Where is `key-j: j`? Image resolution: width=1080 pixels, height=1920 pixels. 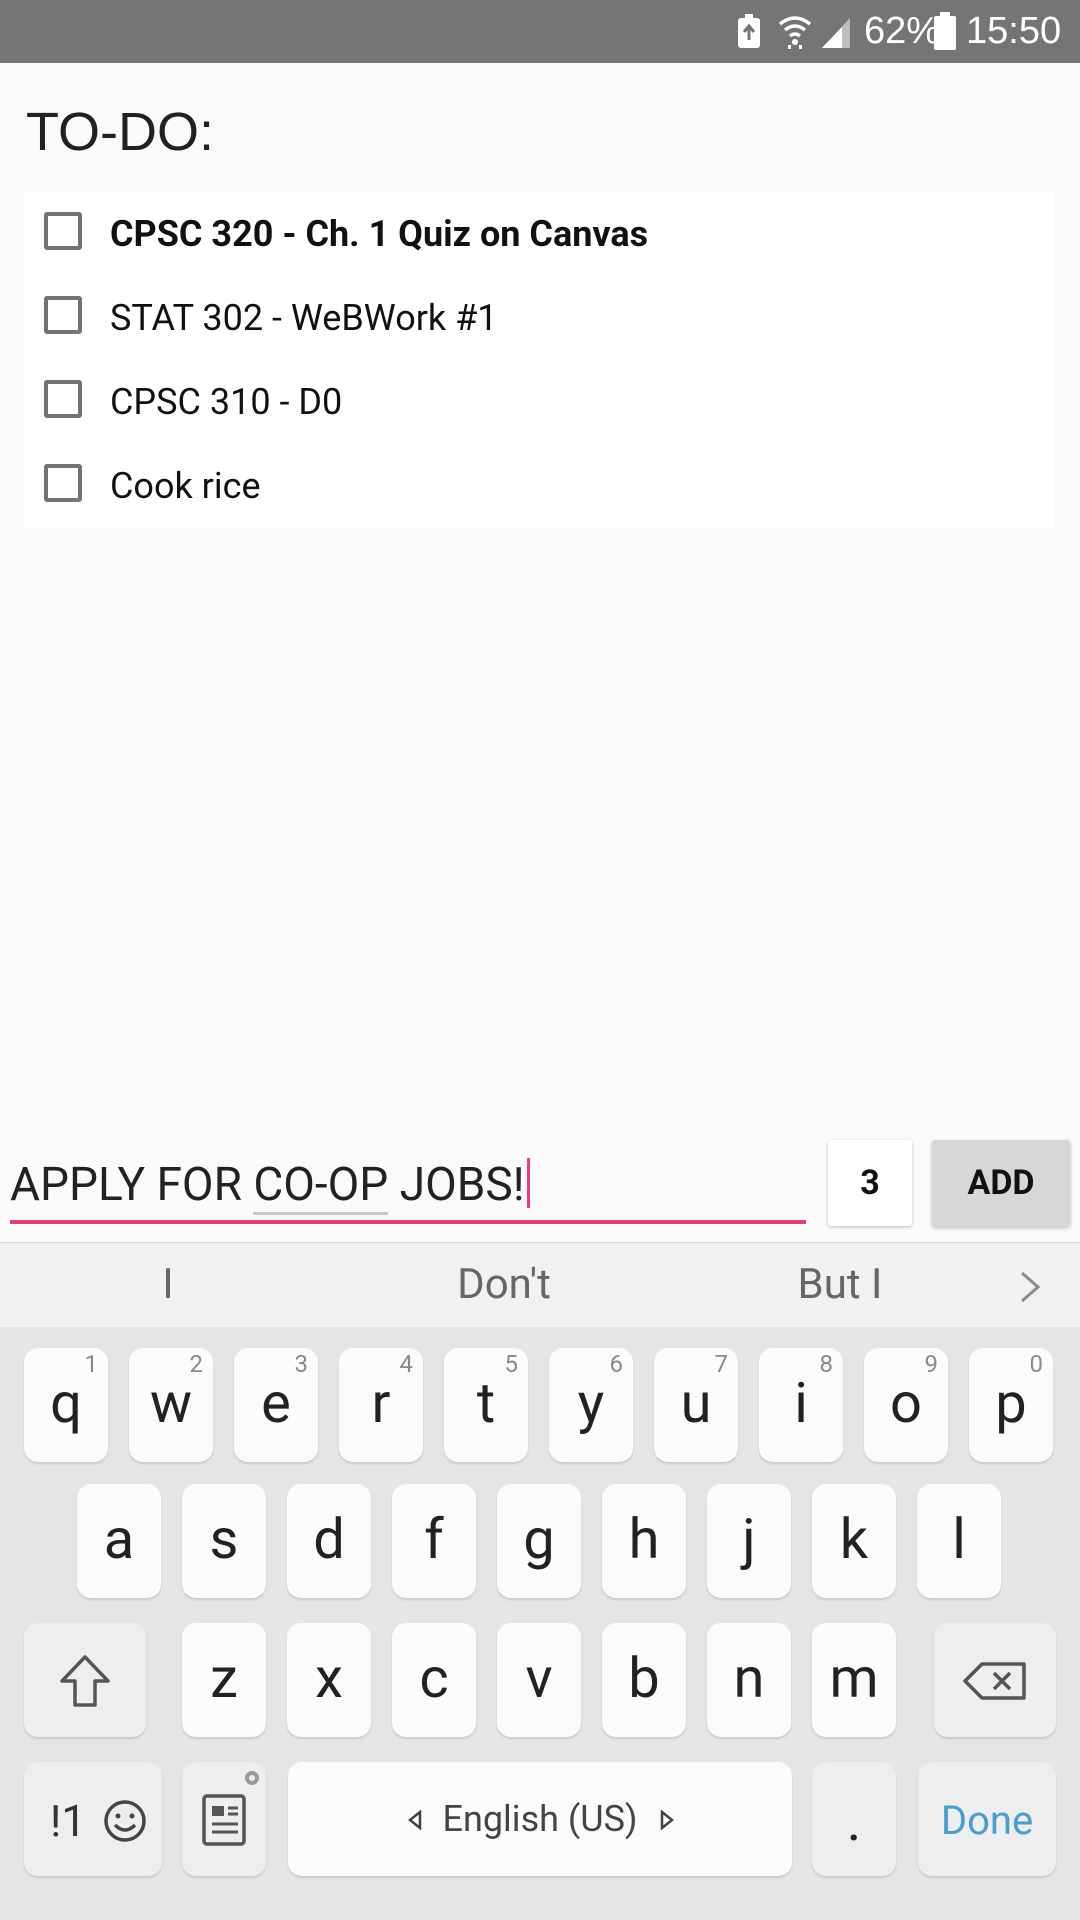
key-j: j is located at coordinates (749, 1541).